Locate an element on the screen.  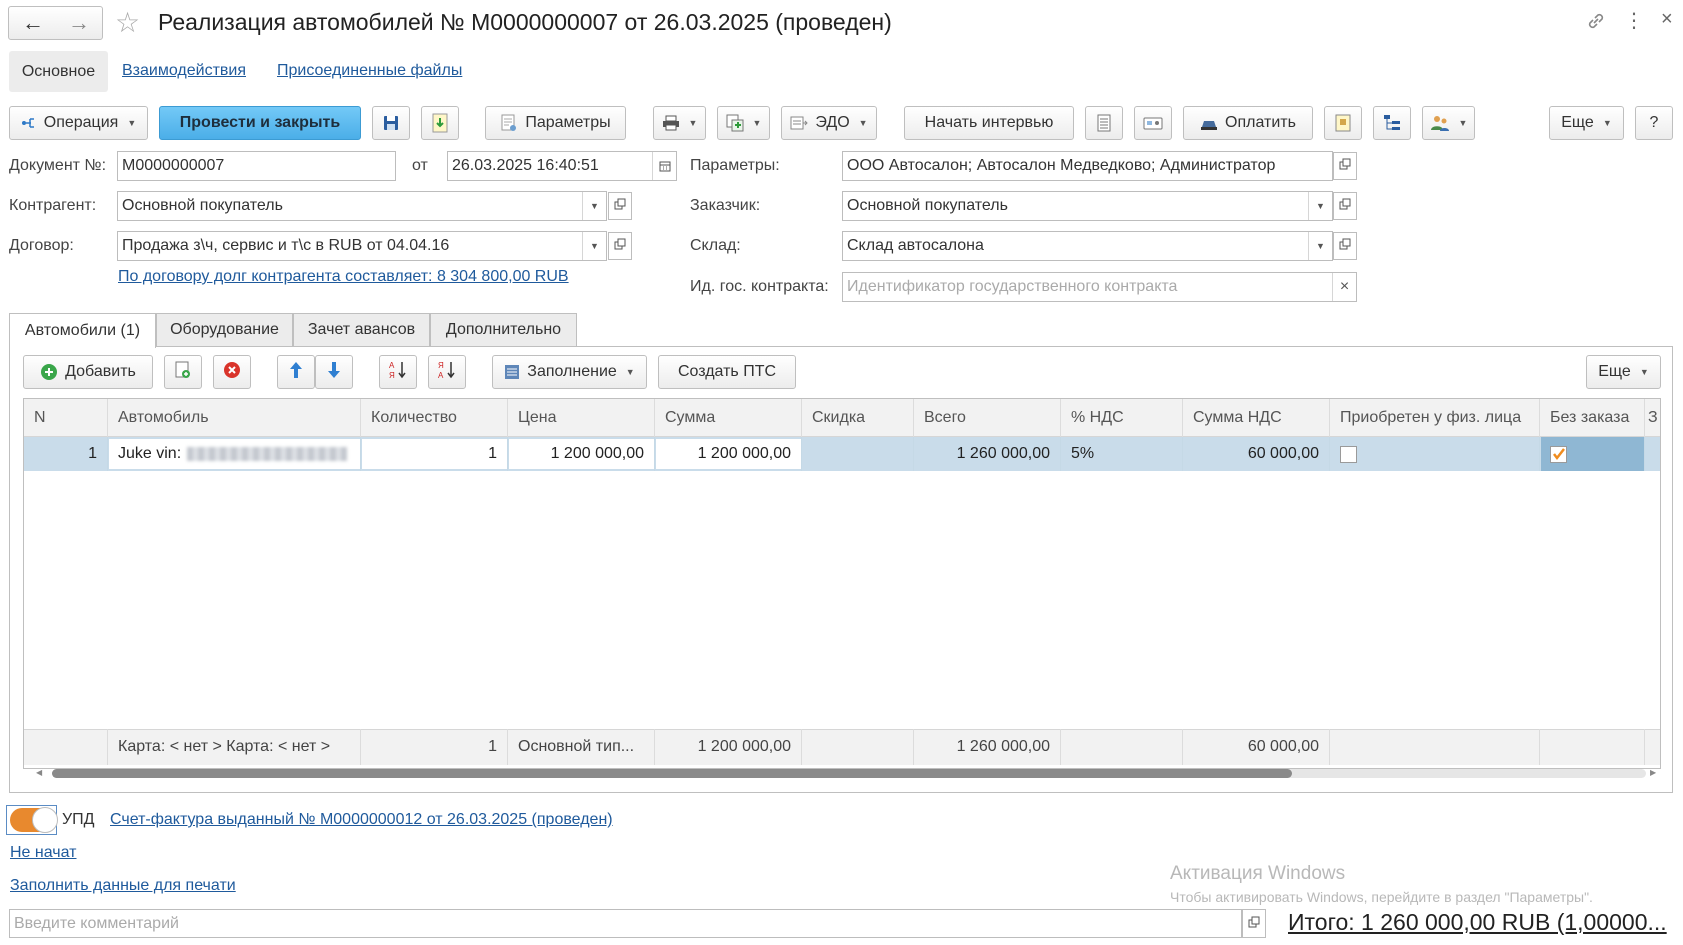
move-up-button is located at coordinates (296, 372).